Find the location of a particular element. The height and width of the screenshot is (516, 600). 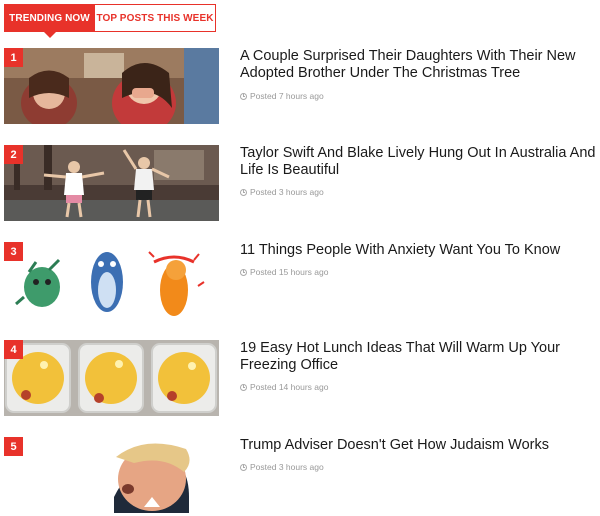

article-thumbnail-5: 5 is located at coordinates (111, 475).